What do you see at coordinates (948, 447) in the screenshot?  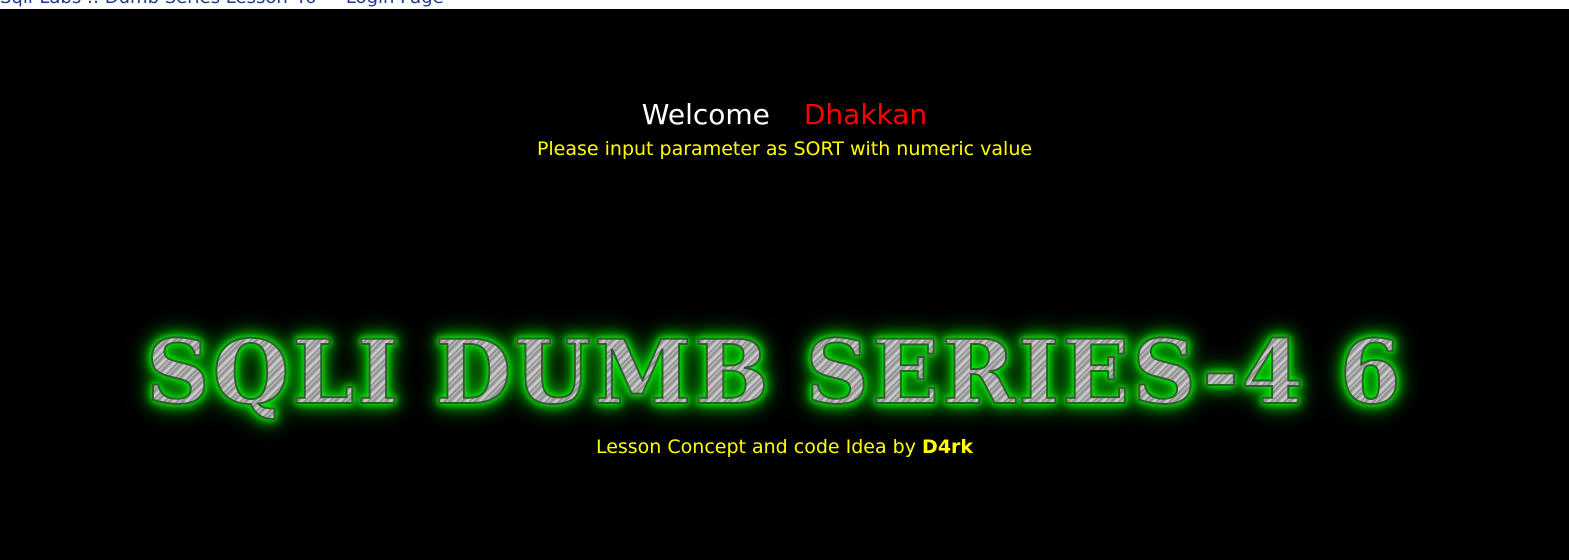 I see `credit-author: D4rk` at bounding box center [948, 447].